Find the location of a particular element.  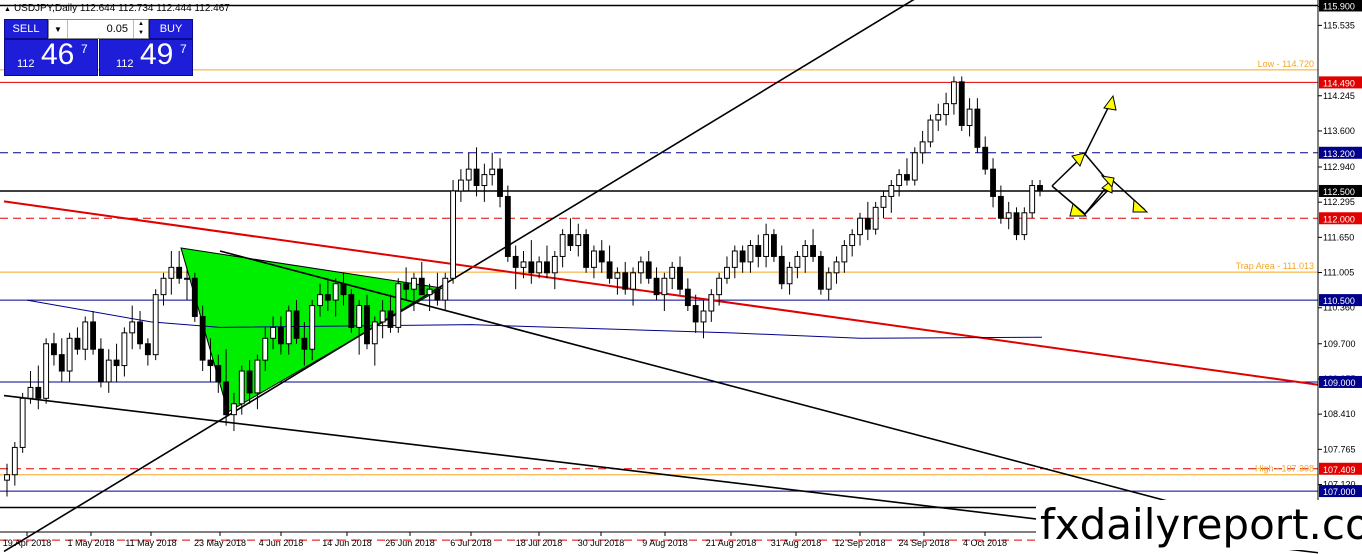

scenario-arrows is located at coordinates (1100, 155).